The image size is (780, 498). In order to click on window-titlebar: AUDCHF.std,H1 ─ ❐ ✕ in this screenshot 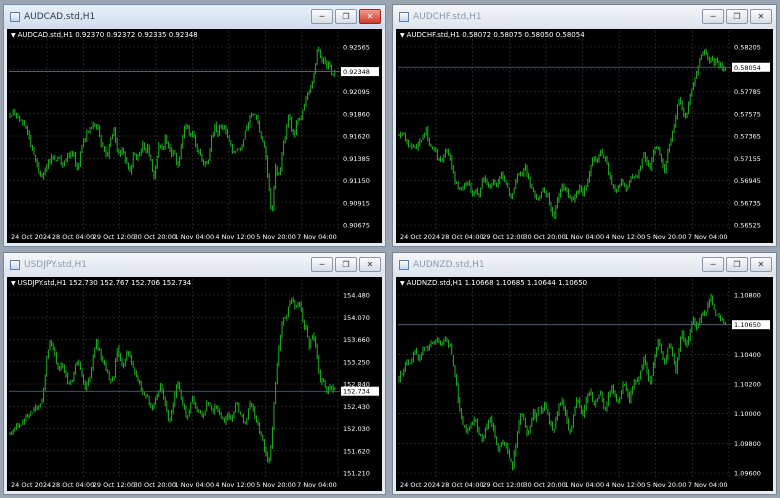, I will do `click(584, 17)`.